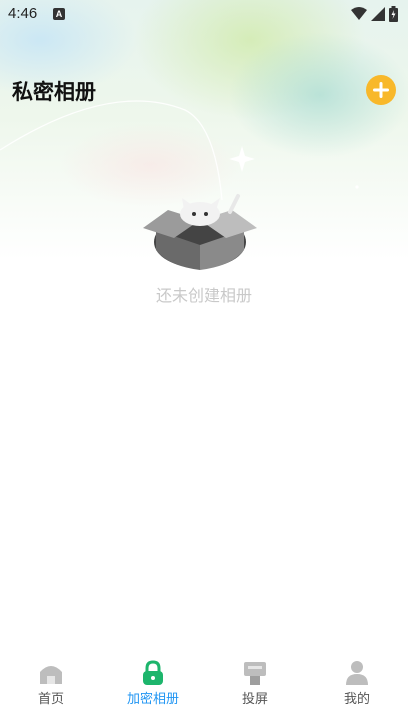 This screenshot has width=408, height=727. I want to click on home-icon, so click(51, 675).